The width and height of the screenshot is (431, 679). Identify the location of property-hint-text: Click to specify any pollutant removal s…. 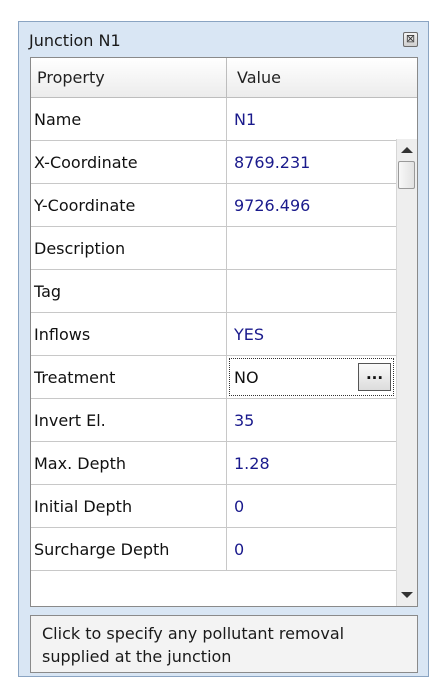
(193, 645).